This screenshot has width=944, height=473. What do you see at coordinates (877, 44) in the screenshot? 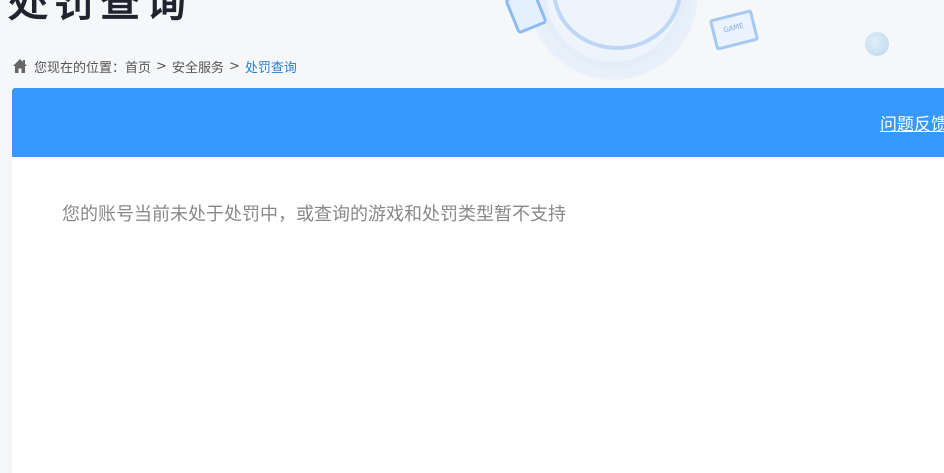
I see `decorative-bubble` at bounding box center [877, 44].